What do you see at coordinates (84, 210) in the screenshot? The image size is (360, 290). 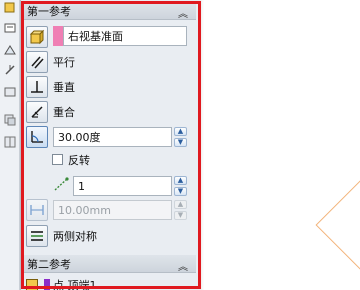 I see `distance-value: 10.00mm` at bounding box center [84, 210].